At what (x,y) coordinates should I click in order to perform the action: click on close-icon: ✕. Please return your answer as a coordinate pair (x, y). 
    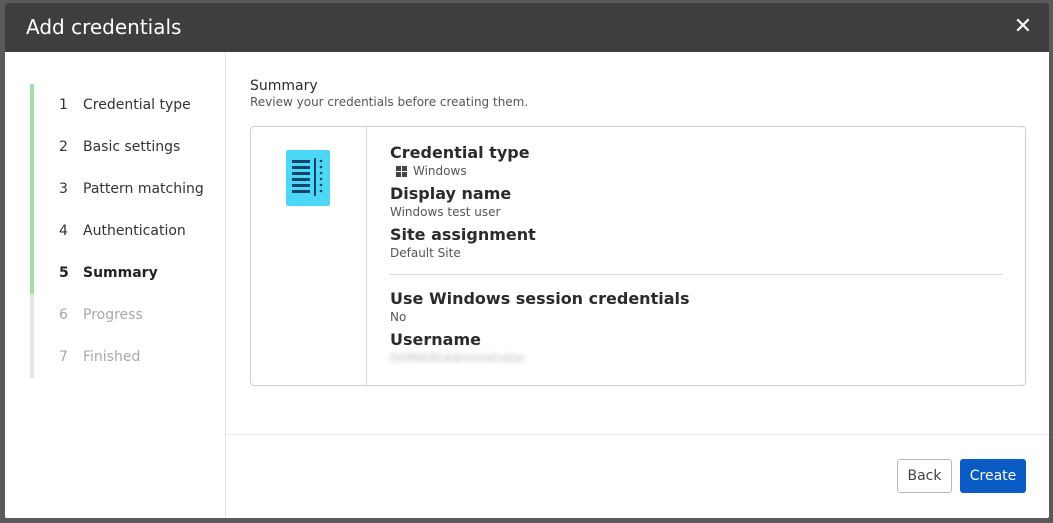
    Looking at the image, I should click on (1023, 27).